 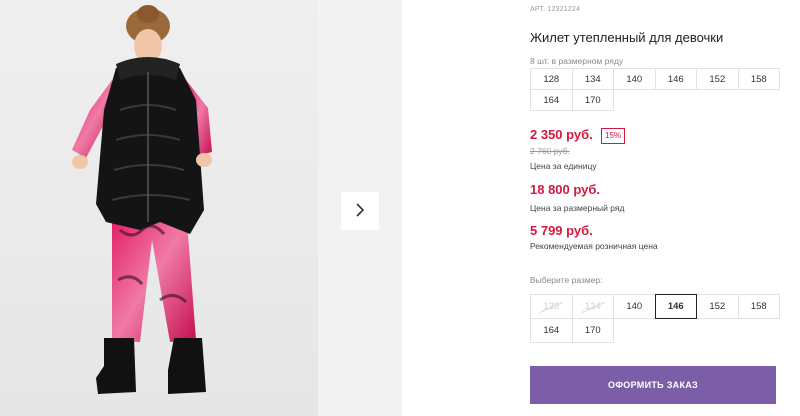 I want to click on retail-price-caption: Рекомендуемая розничная цена, so click(x=594, y=246).